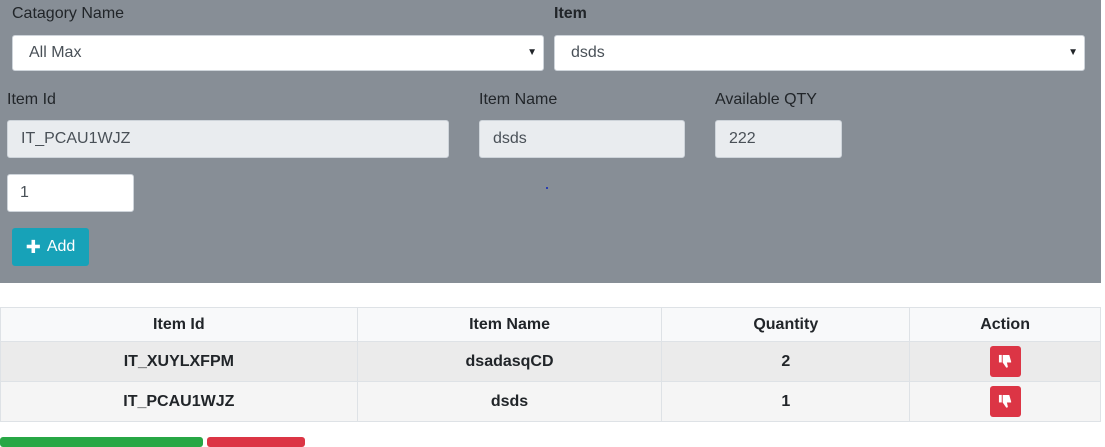 This screenshot has width=1105, height=447. Describe the element at coordinates (786, 324) in the screenshot. I see `column-header-quantity: Quantity` at that location.